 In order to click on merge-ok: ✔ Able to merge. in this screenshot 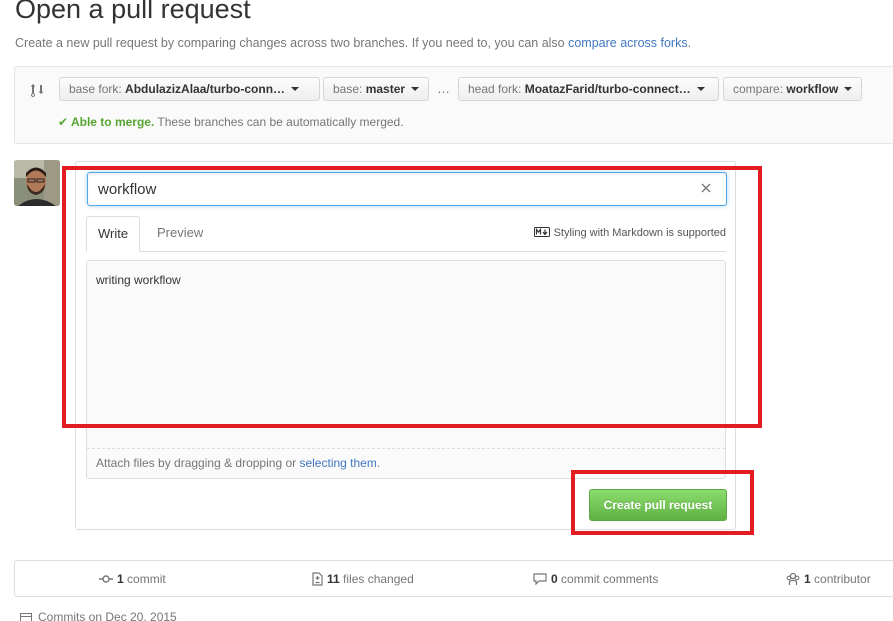, I will do `click(106, 122)`.